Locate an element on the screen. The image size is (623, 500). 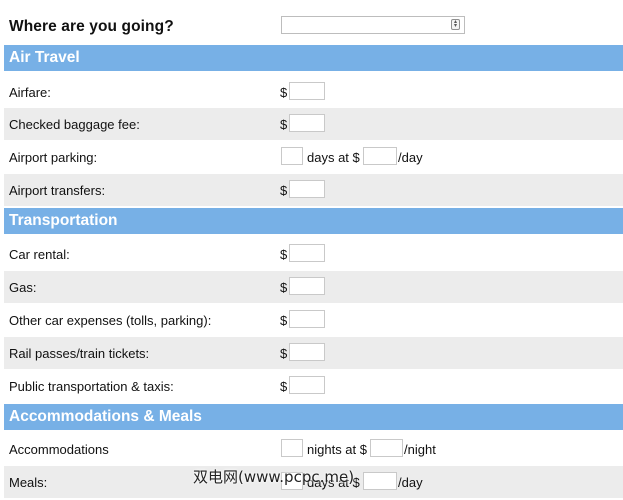
select-arrows-icon: ▴ ▾ is located at coordinates (455, 24).